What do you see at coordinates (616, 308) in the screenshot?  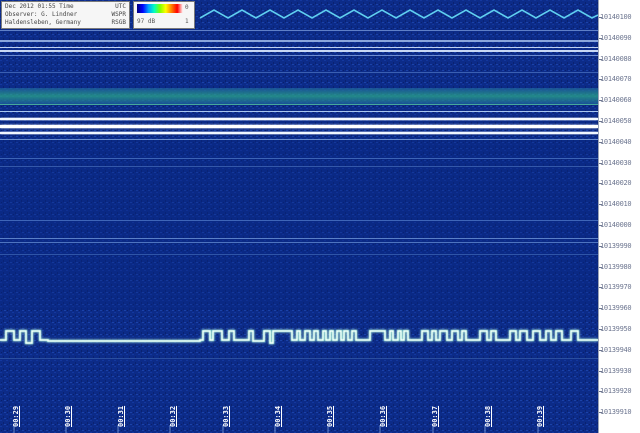 I see `frequency-label: 10139960` at bounding box center [616, 308].